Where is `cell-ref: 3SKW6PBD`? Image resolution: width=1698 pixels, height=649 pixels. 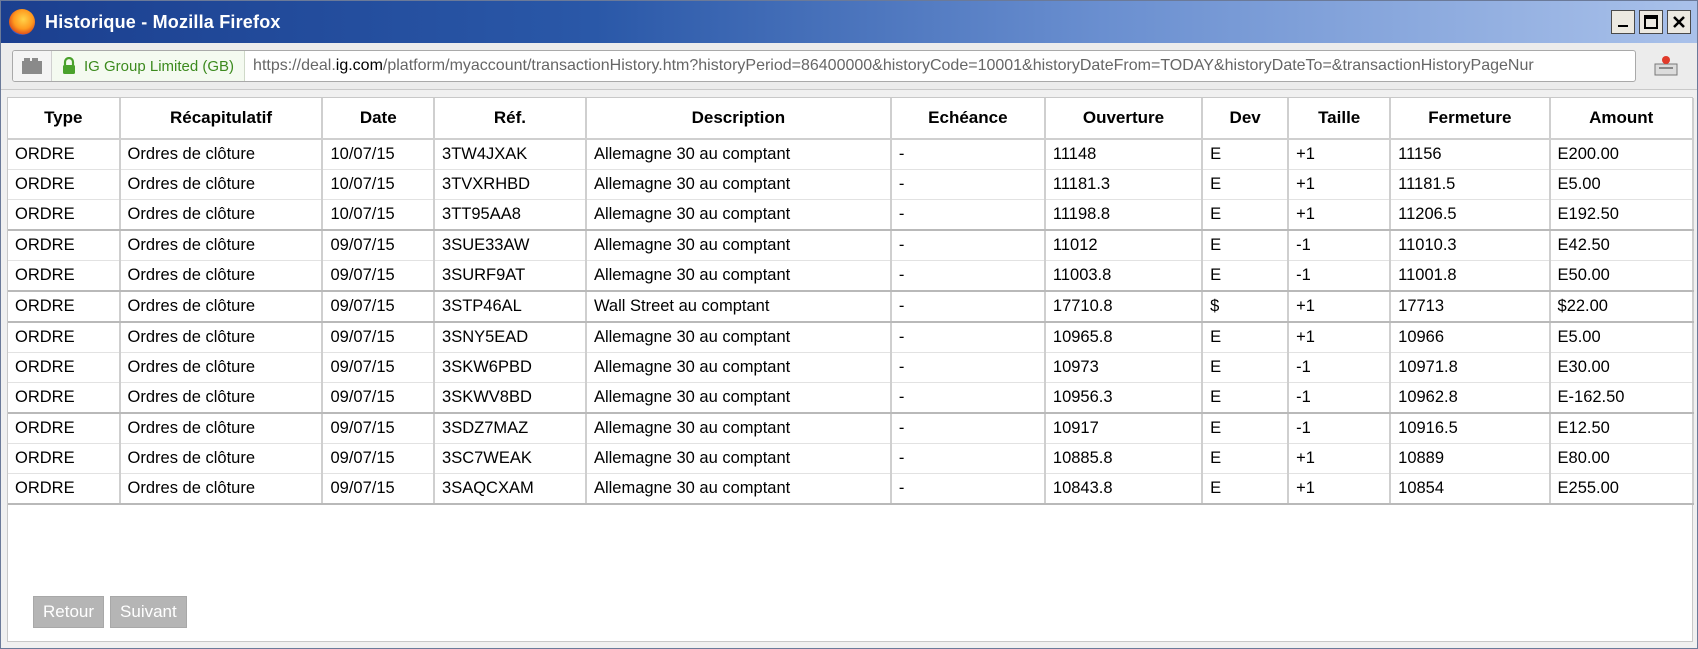
cell-ref: 3SKW6PBD is located at coordinates (510, 367).